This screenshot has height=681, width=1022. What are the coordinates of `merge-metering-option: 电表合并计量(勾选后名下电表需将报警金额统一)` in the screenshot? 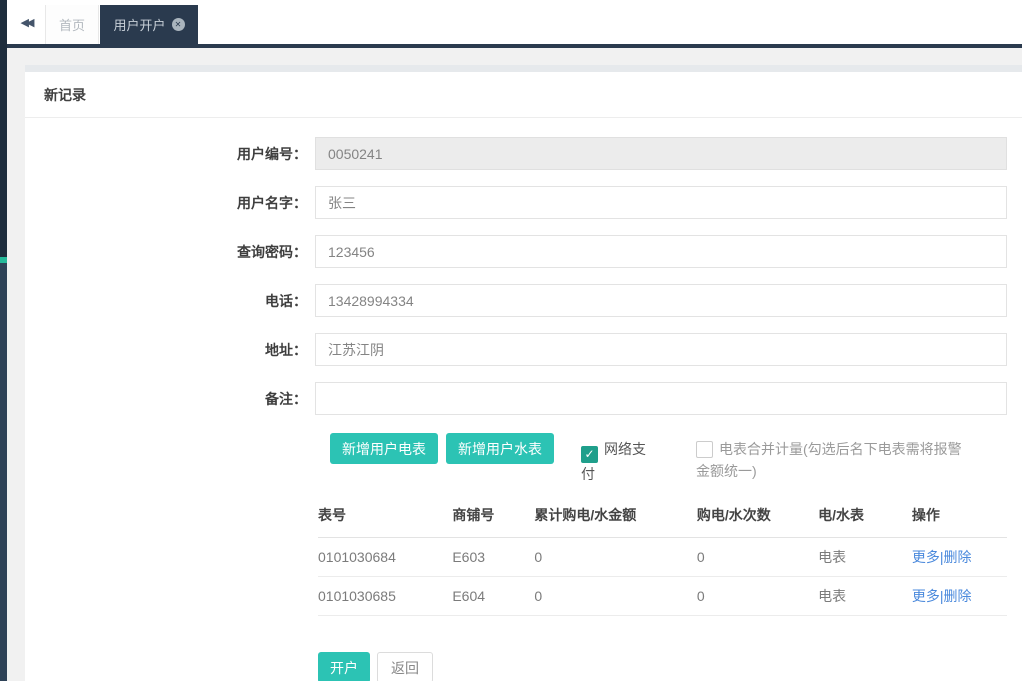 It's located at (830, 460).